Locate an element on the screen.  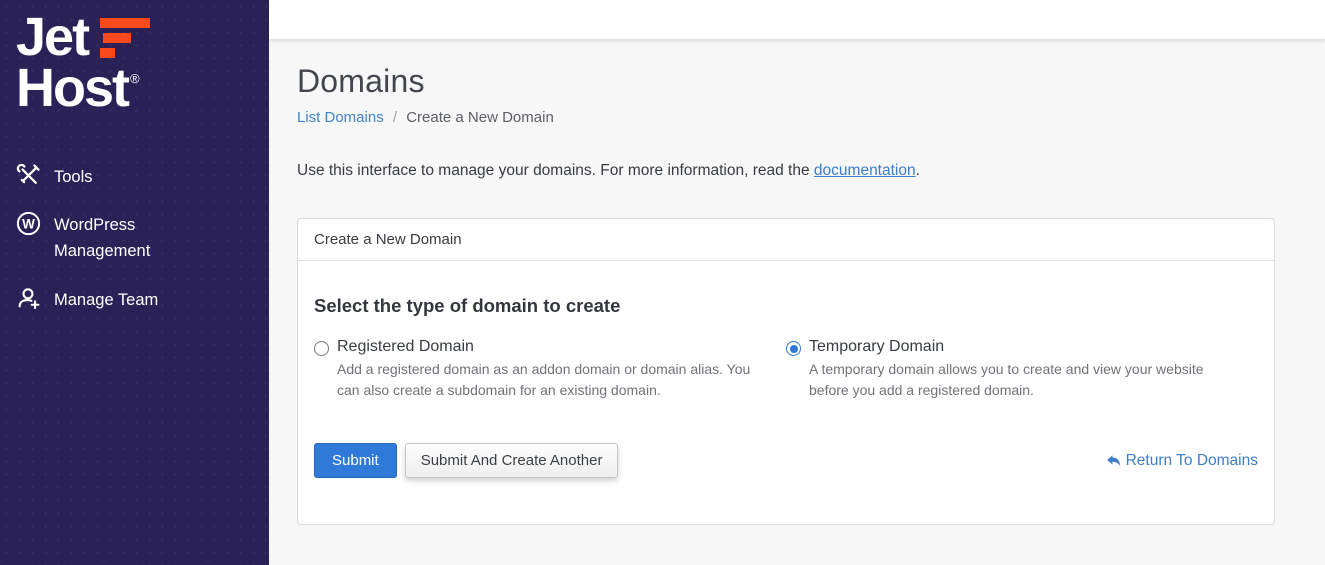
sidebar-item-manage-team: Manage Team is located at coordinates (134, 300).